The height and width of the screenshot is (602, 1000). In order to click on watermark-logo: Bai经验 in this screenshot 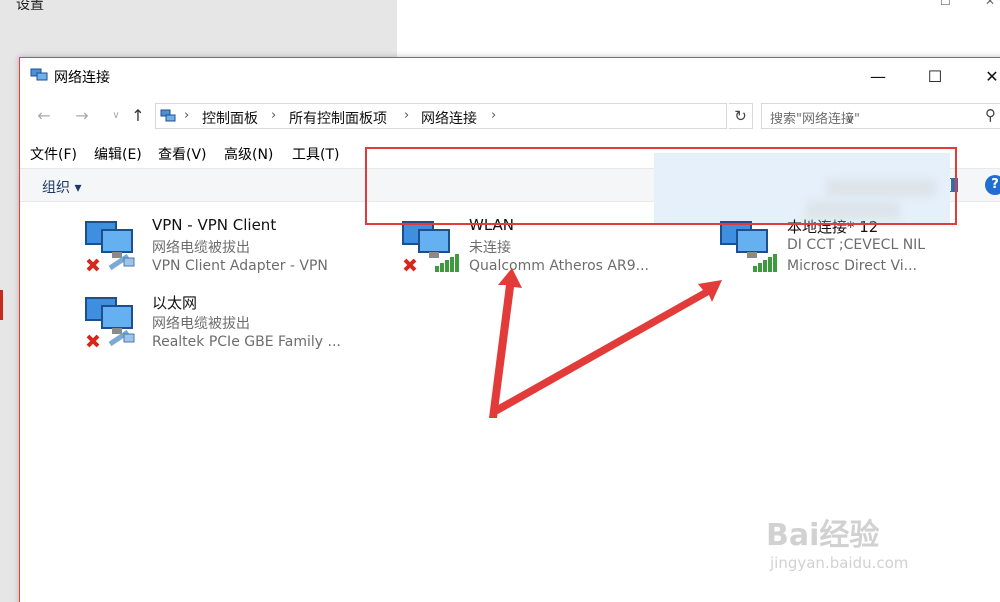, I will do `click(823, 535)`.